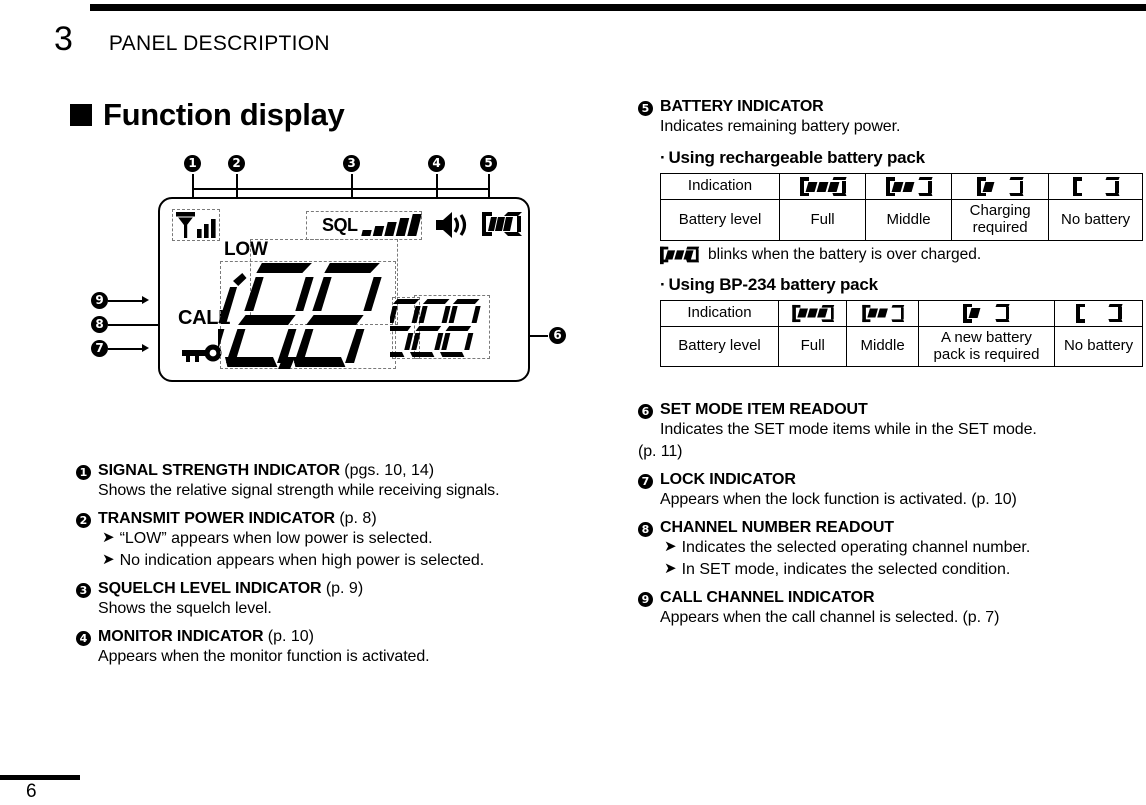 The image size is (1146, 805). What do you see at coordinates (83, 472) in the screenshot?
I see `item-1-number: 1` at bounding box center [83, 472].